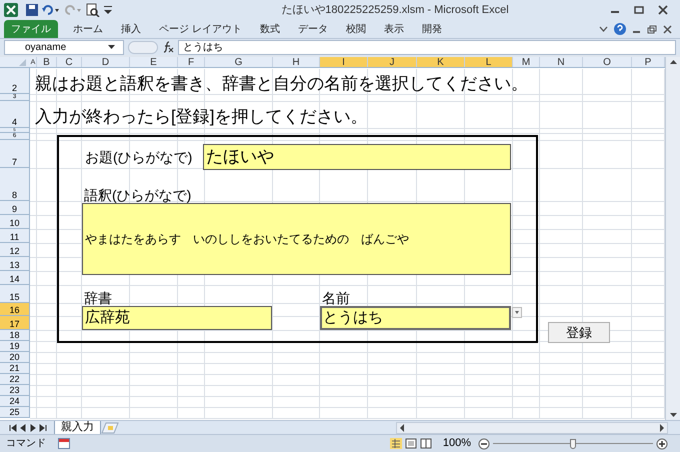 This screenshot has width=680, height=452. I want to click on column-header: J, so click(392, 62).